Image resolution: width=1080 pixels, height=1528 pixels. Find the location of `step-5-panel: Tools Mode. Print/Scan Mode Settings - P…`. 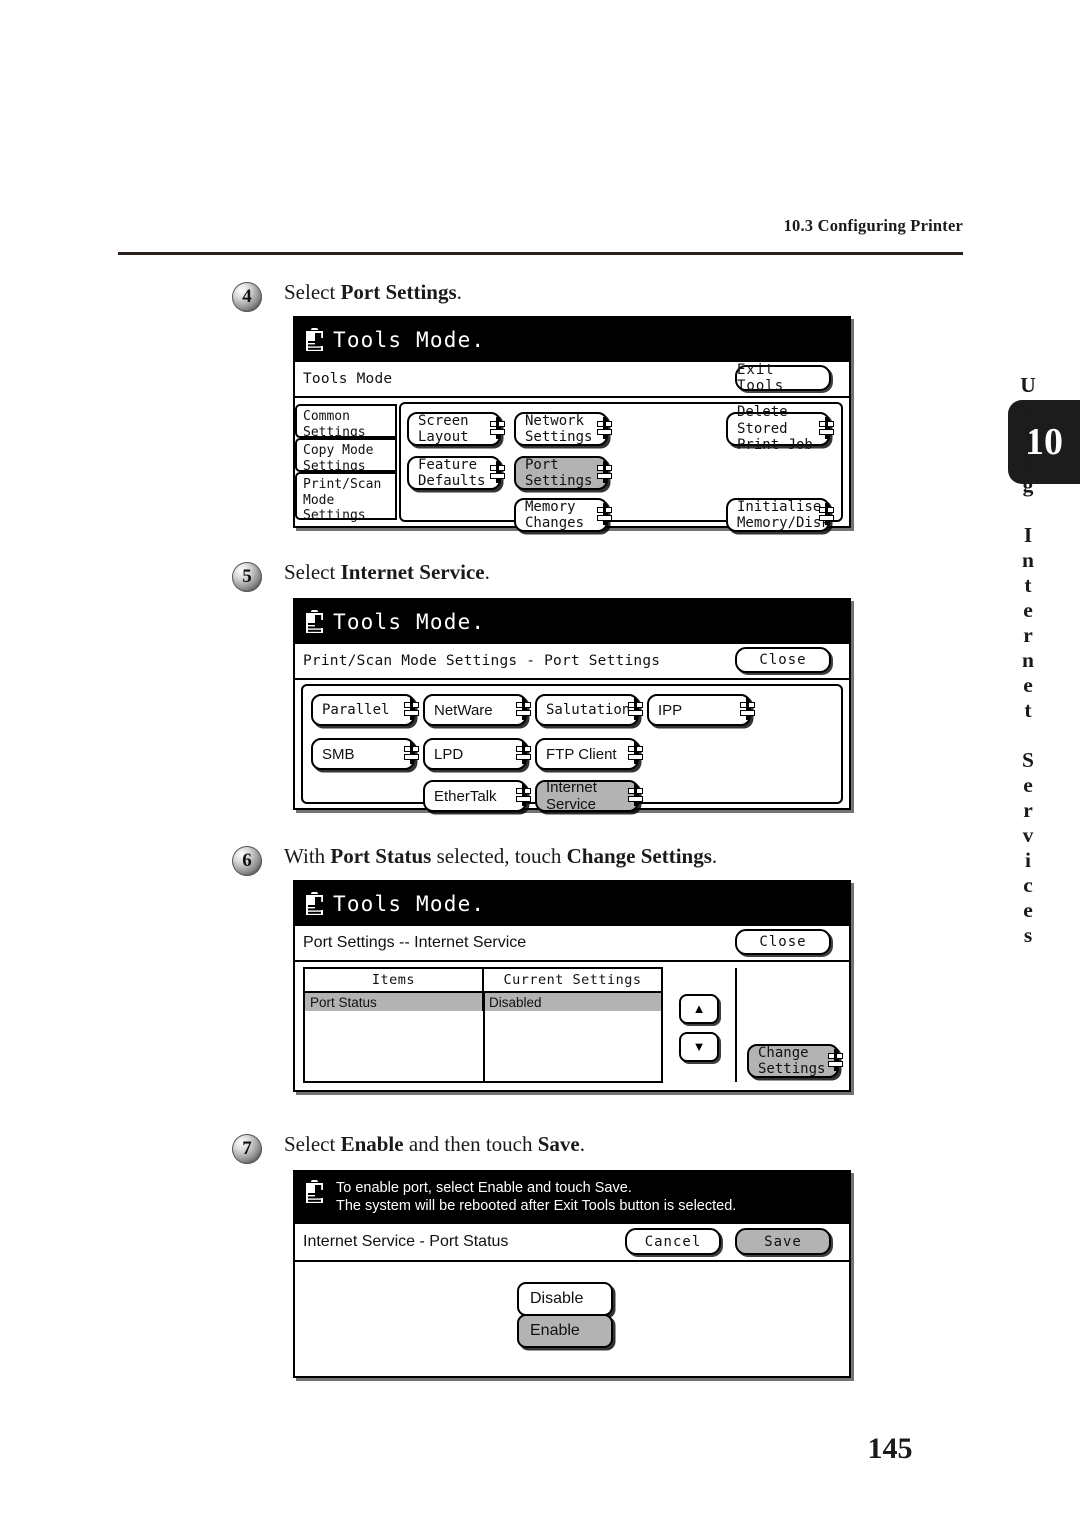

step-5-panel: Tools Mode. Print/Scan Mode Settings - P… is located at coordinates (572, 705).